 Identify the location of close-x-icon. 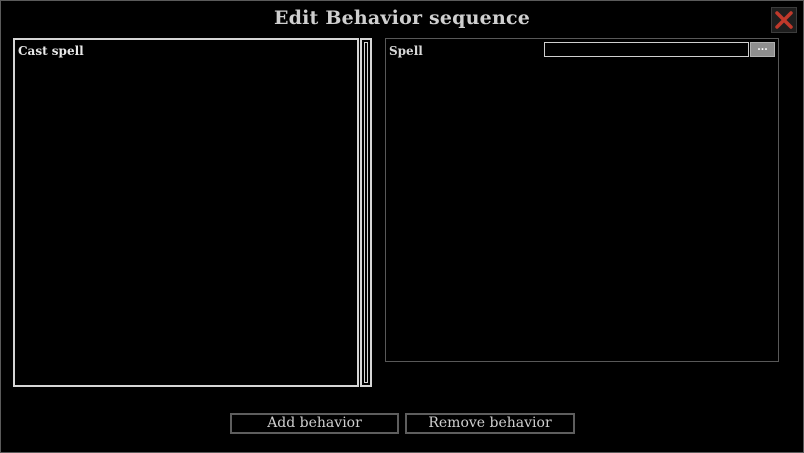
(784, 20).